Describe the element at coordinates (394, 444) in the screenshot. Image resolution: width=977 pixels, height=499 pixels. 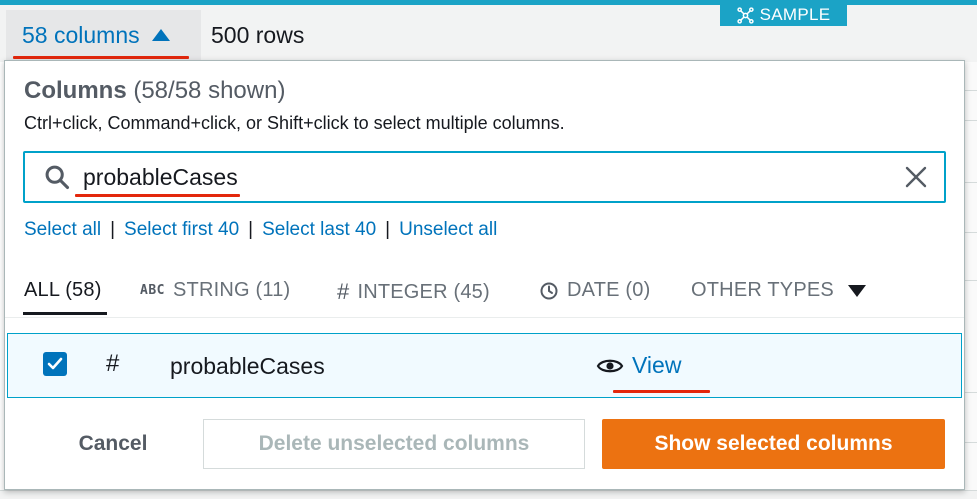
I see `delete-unselected-columns-button: Delete unselected columns` at that location.